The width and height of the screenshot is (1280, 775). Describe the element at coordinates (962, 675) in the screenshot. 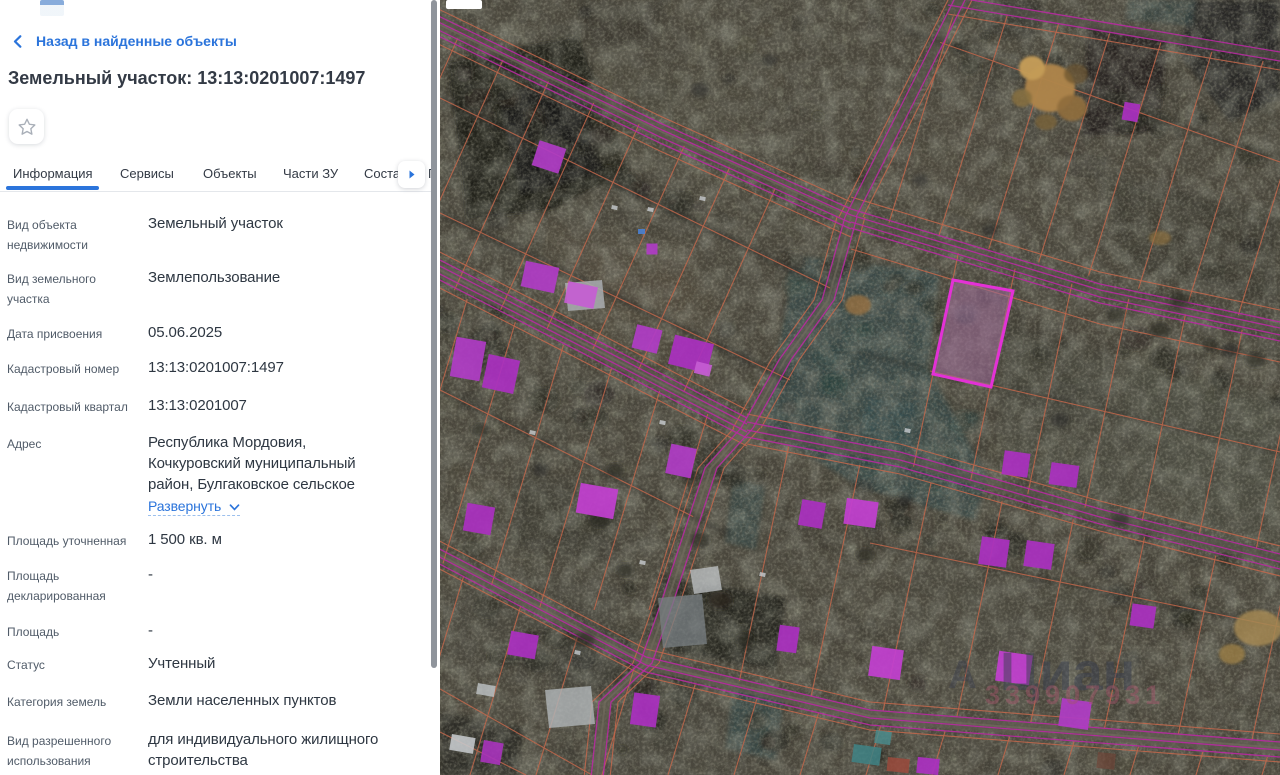

I see `svg-text: А` at that location.